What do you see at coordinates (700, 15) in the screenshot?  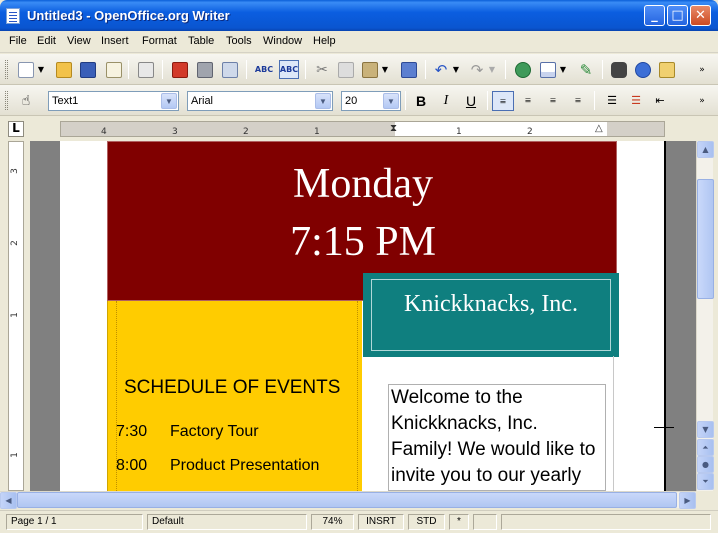 I see `close-button: ✕` at bounding box center [700, 15].